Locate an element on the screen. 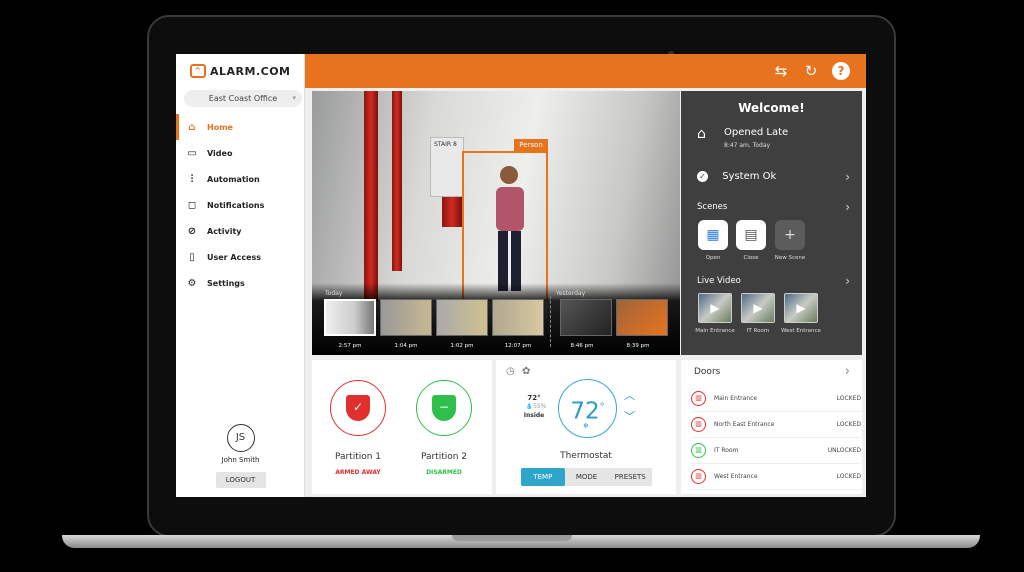 The width and height of the screenshot is (1024, 572). logo: ^ ALARM.COM is located at coordinates (240, 71).